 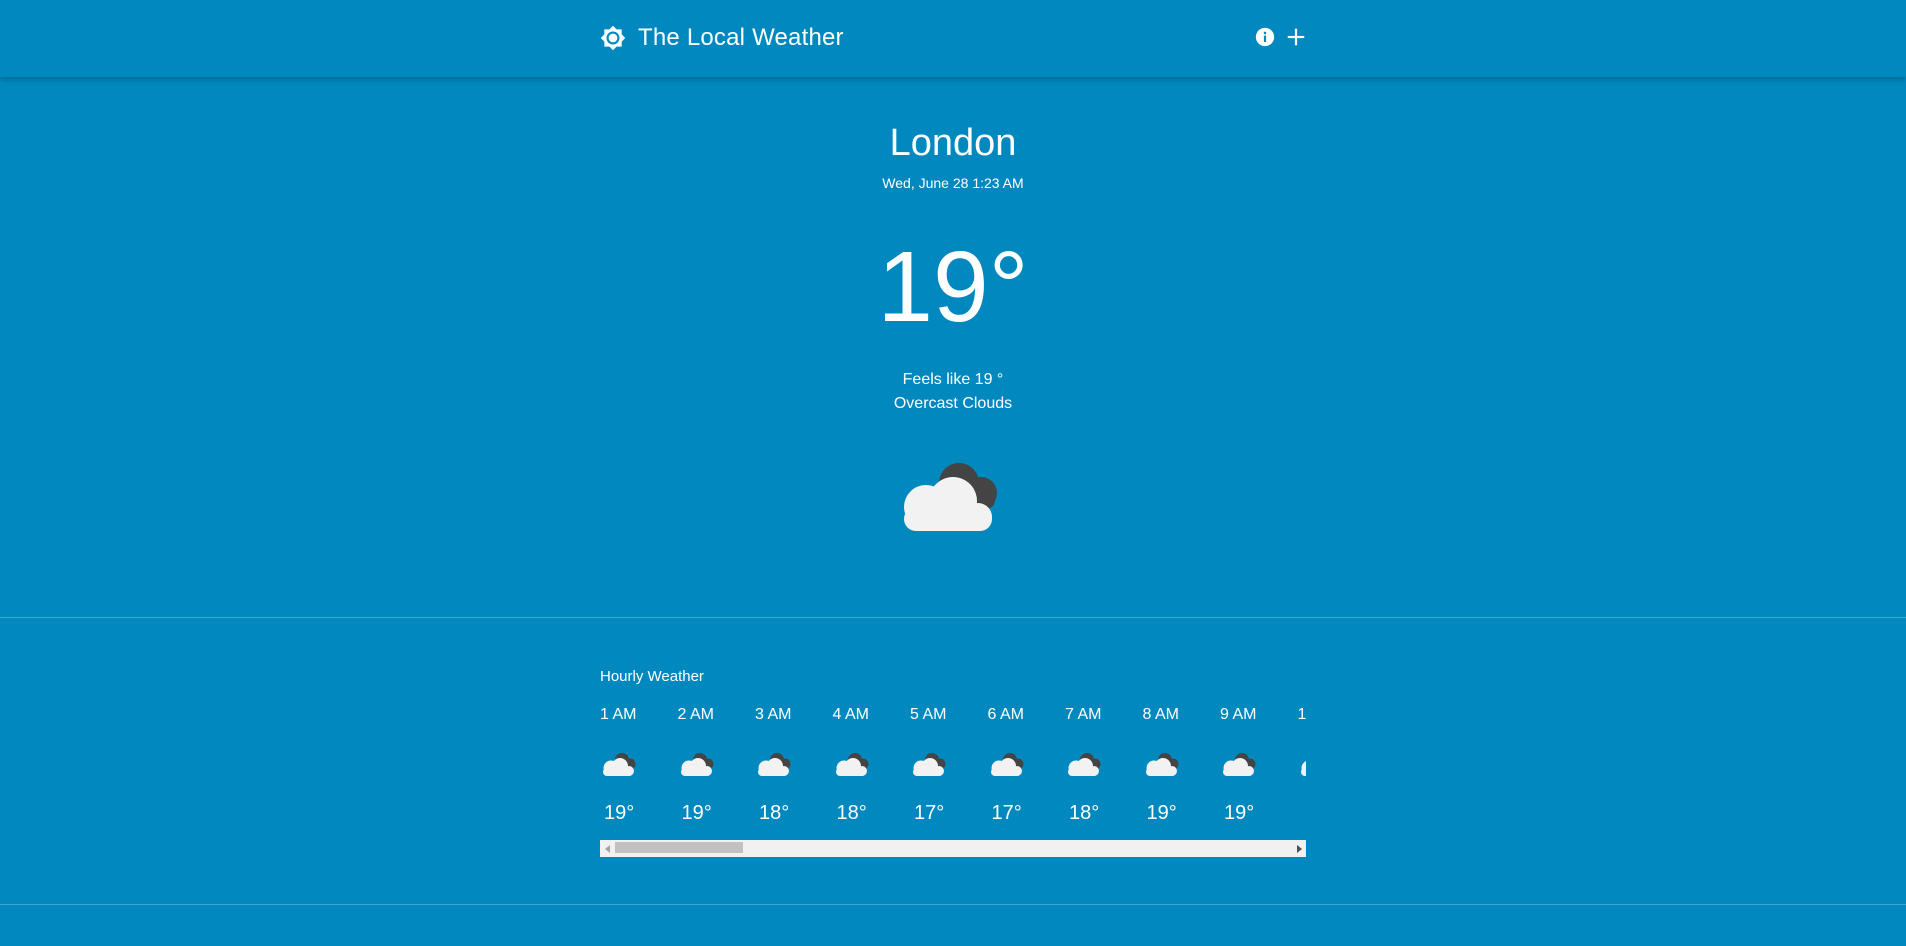 I want to click on city-name: London, so click(x=953, y=143).